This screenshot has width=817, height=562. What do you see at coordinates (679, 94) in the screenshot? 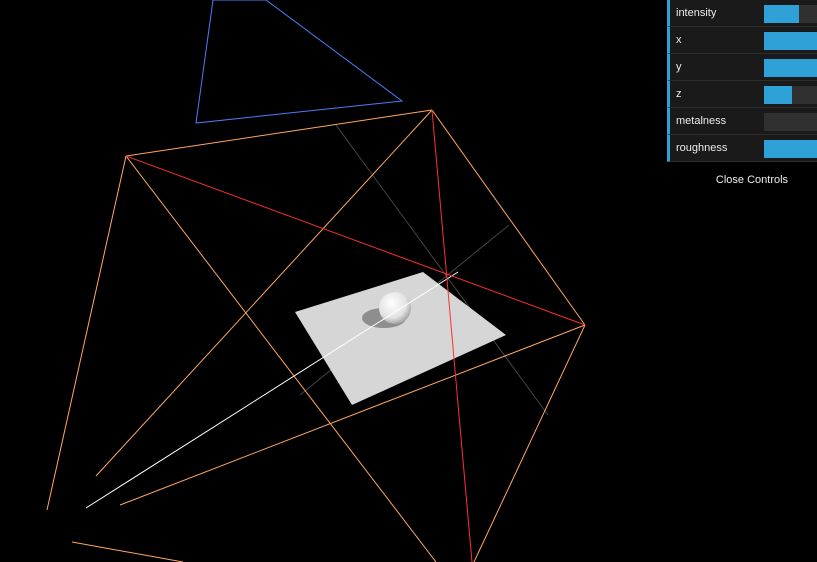
I see `control-label: z` at bounding box center [679, 94].